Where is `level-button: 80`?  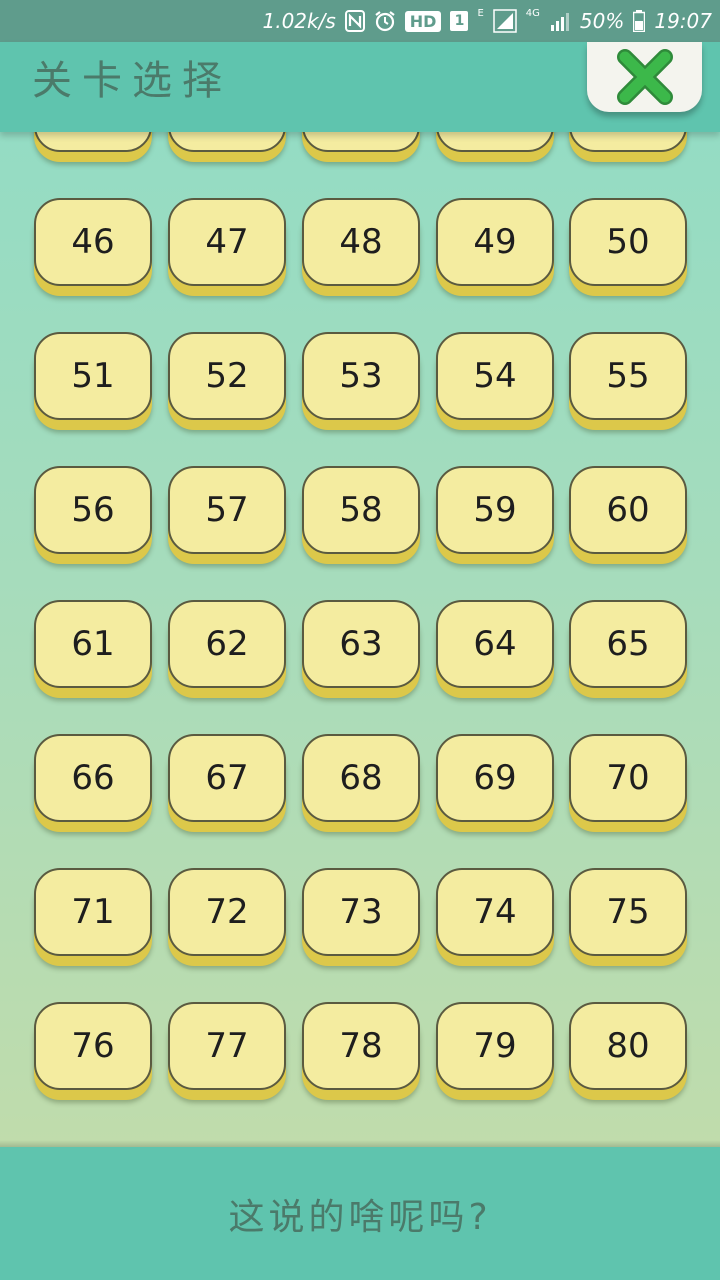 level-button: 80 is located at coordinates (628, 1051).